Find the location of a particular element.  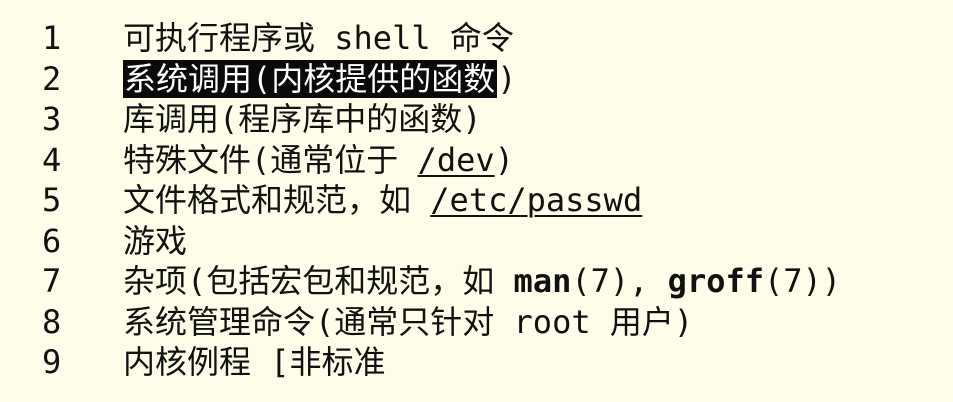

description-text: 特殊文件(通常位于 is located at coordinates (270, 159).